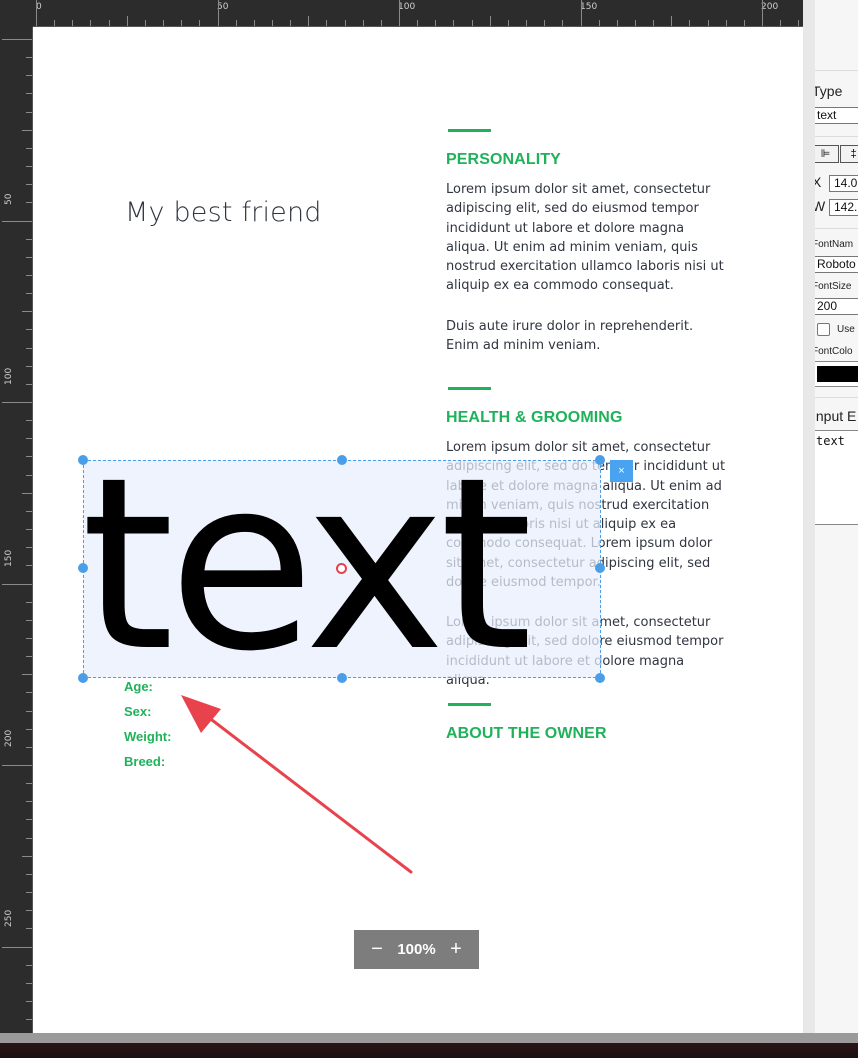 The height and width of the screenshot is (1058, 858). I want to click on x-label: X, so click(818, 182).